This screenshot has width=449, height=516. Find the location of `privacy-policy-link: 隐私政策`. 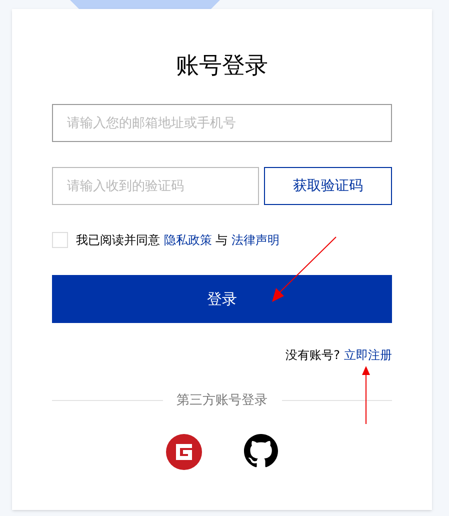

privacy-policy-link: 隐私政策 is located at coordinates (188, 240).